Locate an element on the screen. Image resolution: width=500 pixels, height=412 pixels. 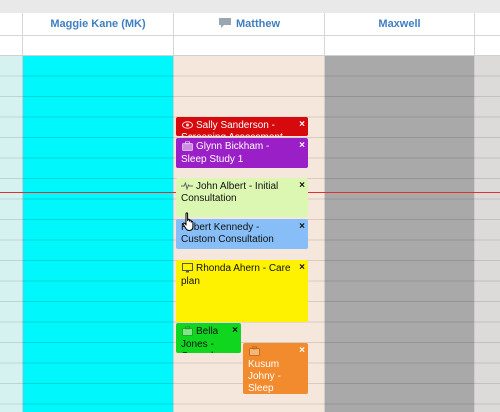
event-title: Glynn Bickham - Sleep Study 1 is located at coordinates (225, 153).